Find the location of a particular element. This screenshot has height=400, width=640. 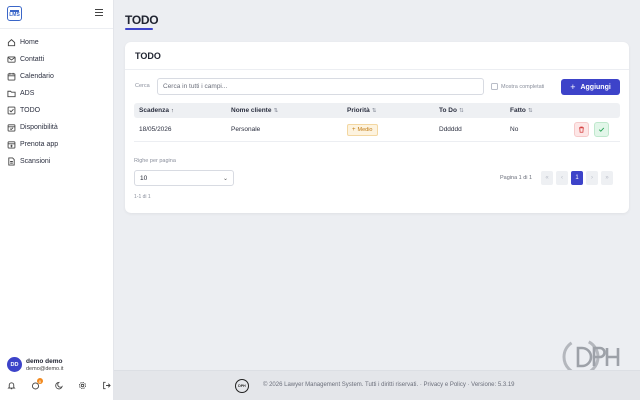

user-email: demo@demo.it is located at coordinates (45, 368).